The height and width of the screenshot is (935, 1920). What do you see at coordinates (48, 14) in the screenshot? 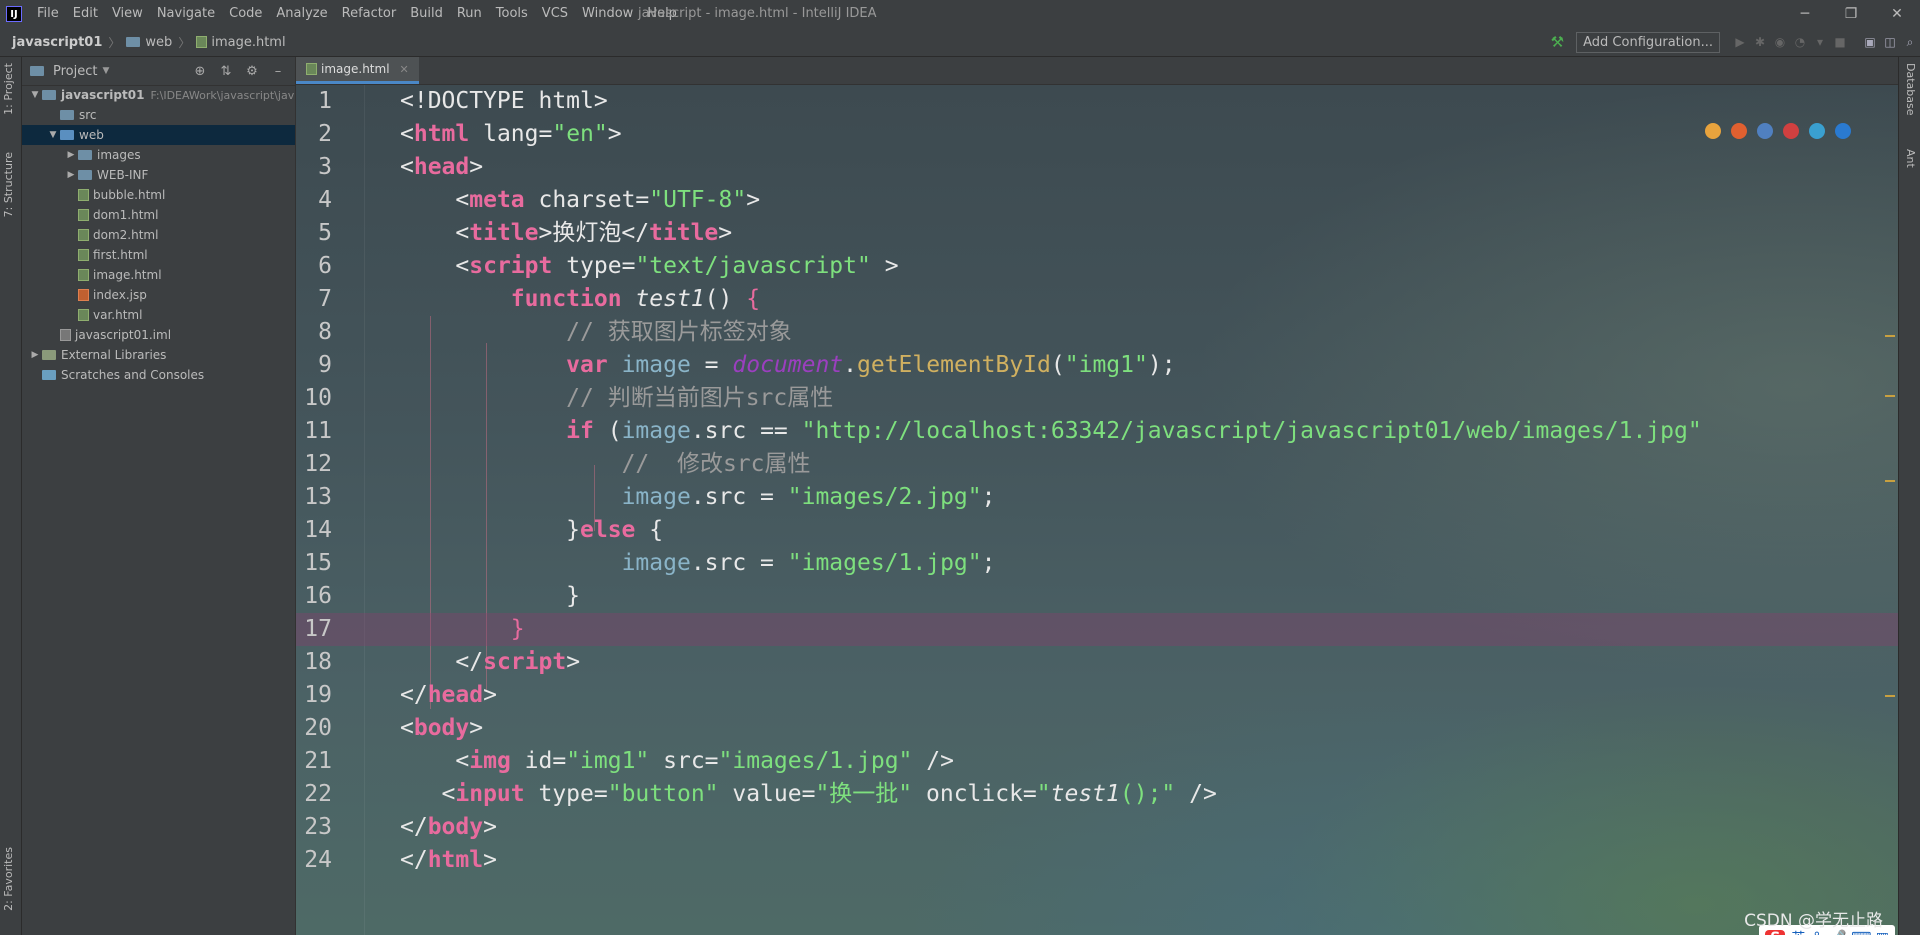
I see `menu-file: File` at bounding box center [48, 14].